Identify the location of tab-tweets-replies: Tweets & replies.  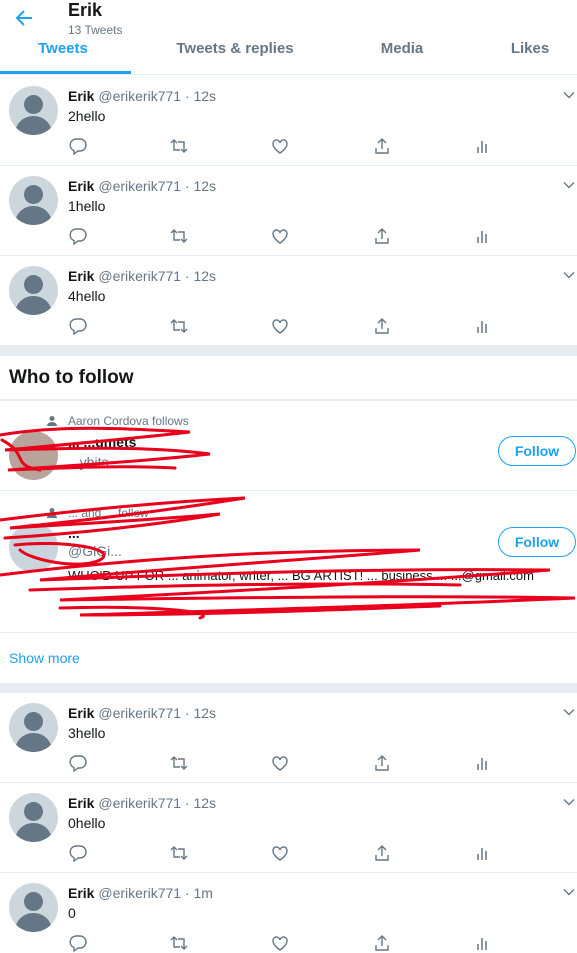
(235, 57).